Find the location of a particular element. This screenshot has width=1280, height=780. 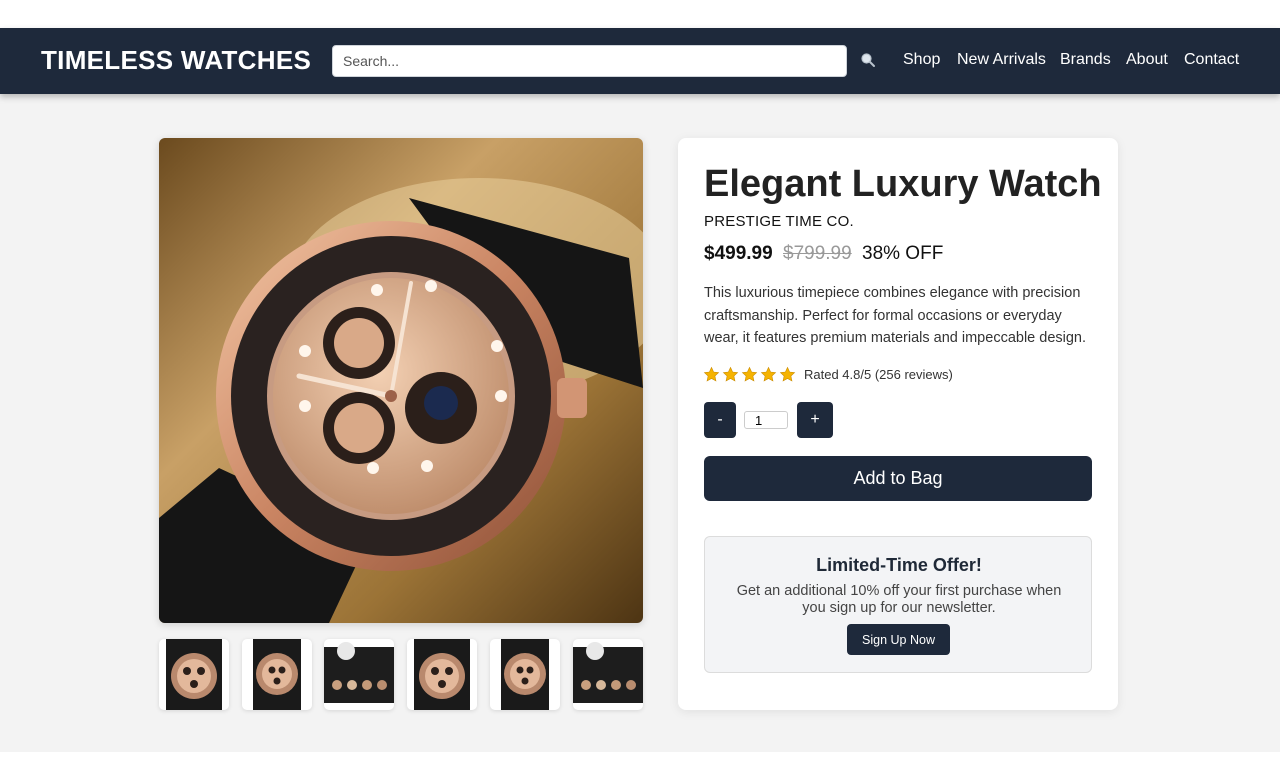

decrement-quantity-button: - is located at coordinates (720, 420).